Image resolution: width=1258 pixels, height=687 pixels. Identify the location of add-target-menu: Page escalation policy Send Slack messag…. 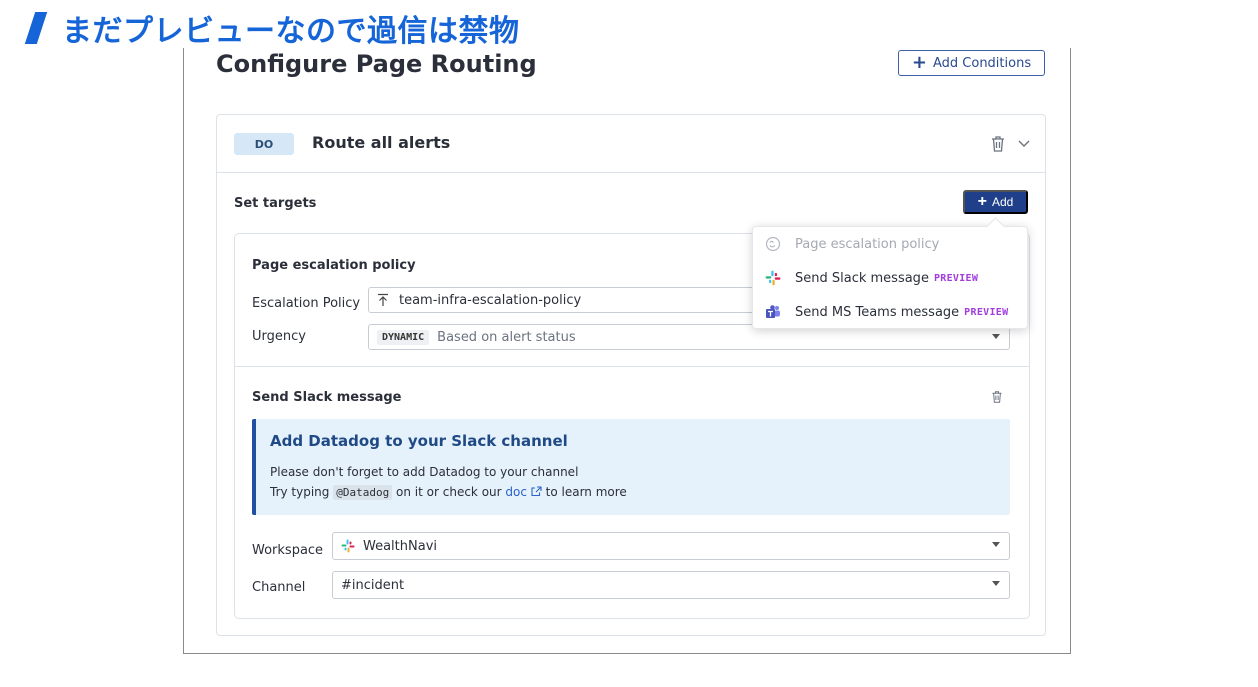
(890, 277).